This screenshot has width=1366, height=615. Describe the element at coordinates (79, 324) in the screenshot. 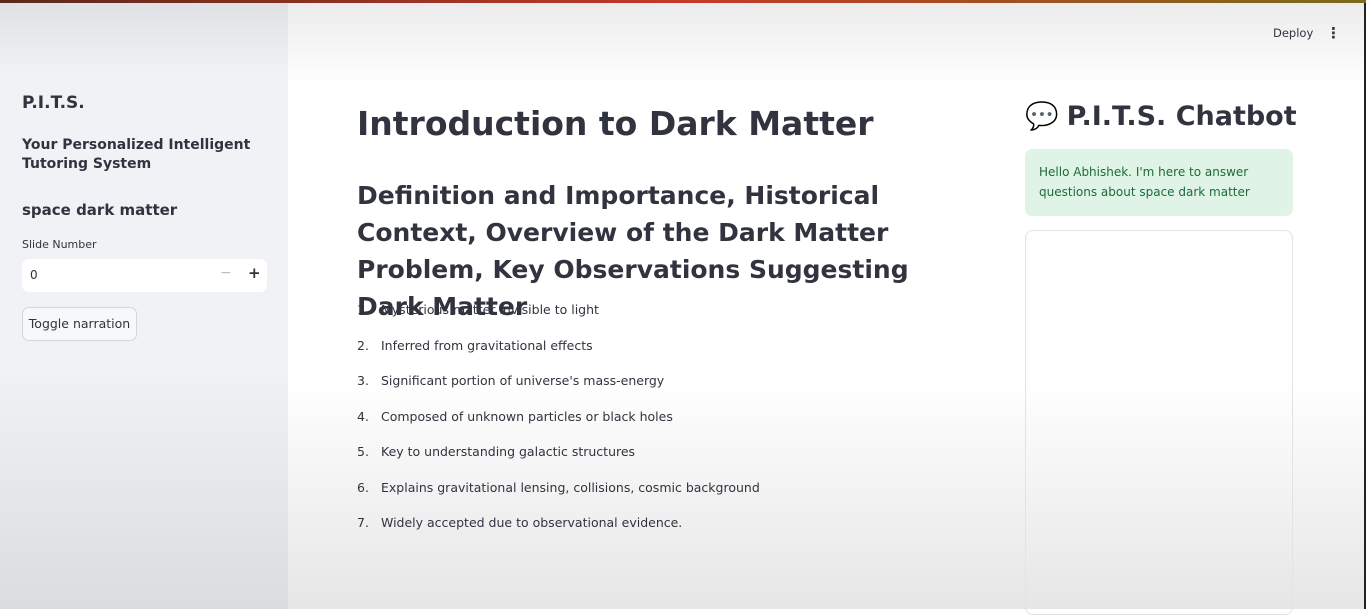

I see `toggle-narration-button: Toggle narration` at that location.